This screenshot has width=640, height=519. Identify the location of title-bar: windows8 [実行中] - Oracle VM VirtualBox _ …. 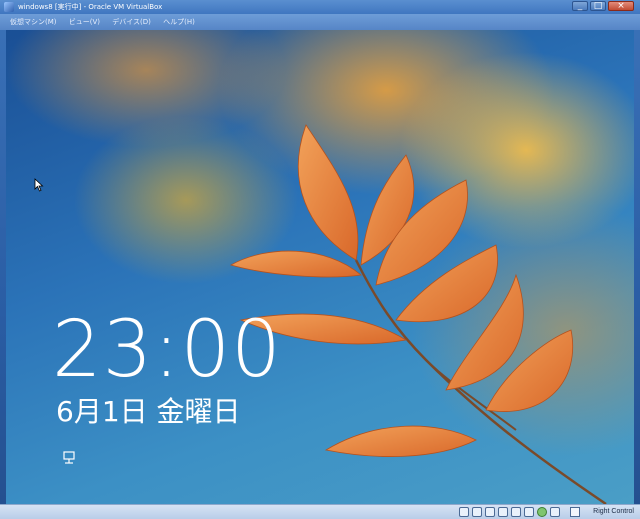
(320, 7).